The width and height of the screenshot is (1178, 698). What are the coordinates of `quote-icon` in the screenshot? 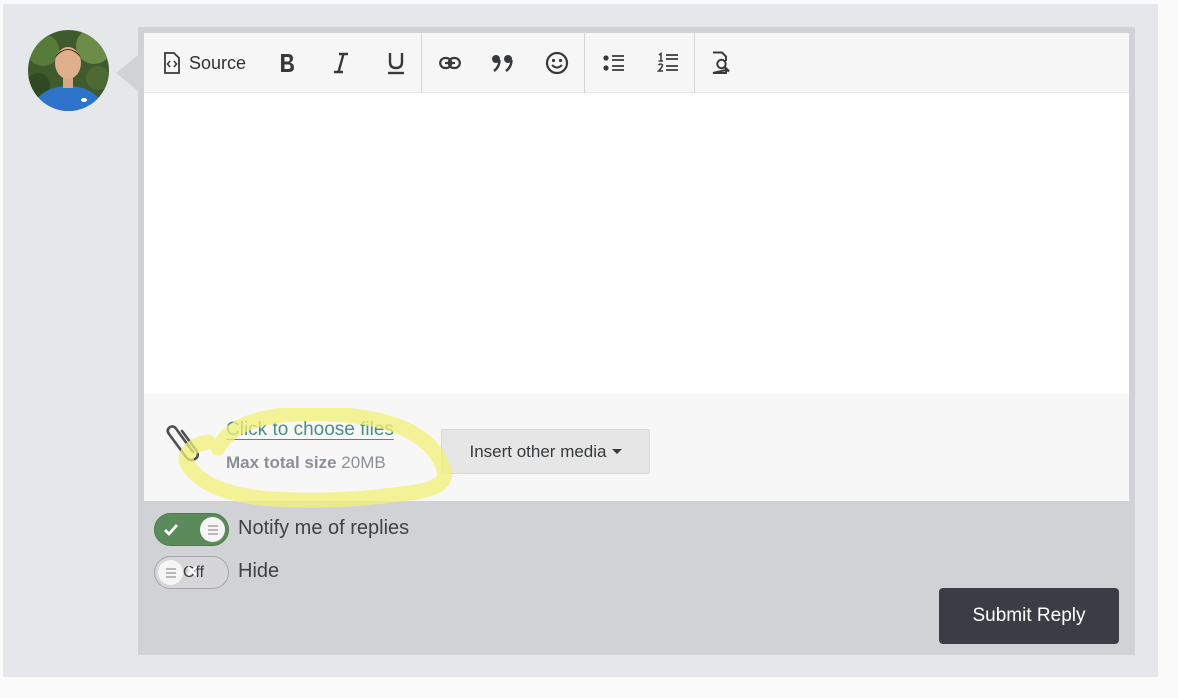 It's located at (502, 63).